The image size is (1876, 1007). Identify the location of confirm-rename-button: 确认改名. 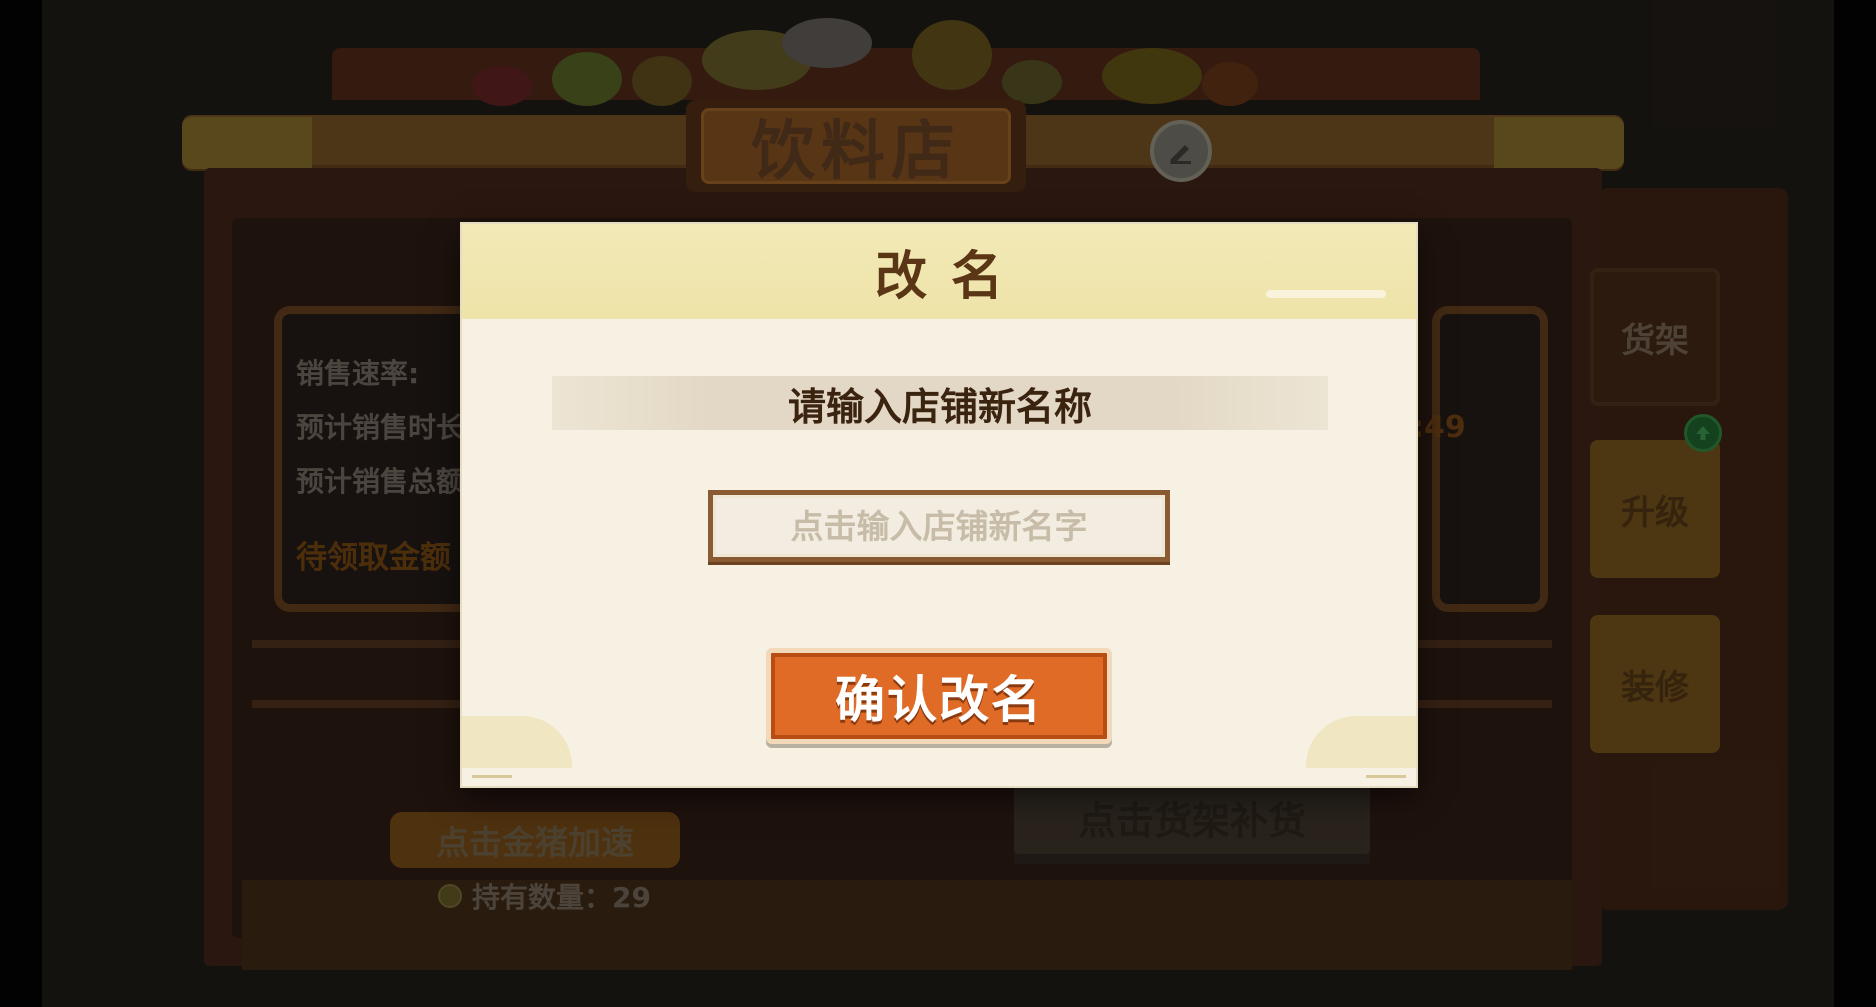
(939, 696).